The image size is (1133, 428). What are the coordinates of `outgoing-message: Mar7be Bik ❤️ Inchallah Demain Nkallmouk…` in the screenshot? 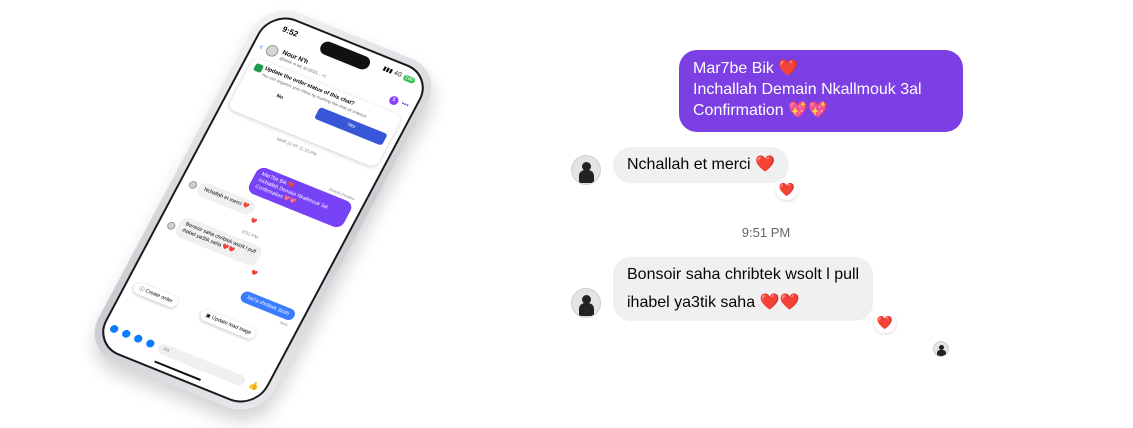 It's located at (821, 91).